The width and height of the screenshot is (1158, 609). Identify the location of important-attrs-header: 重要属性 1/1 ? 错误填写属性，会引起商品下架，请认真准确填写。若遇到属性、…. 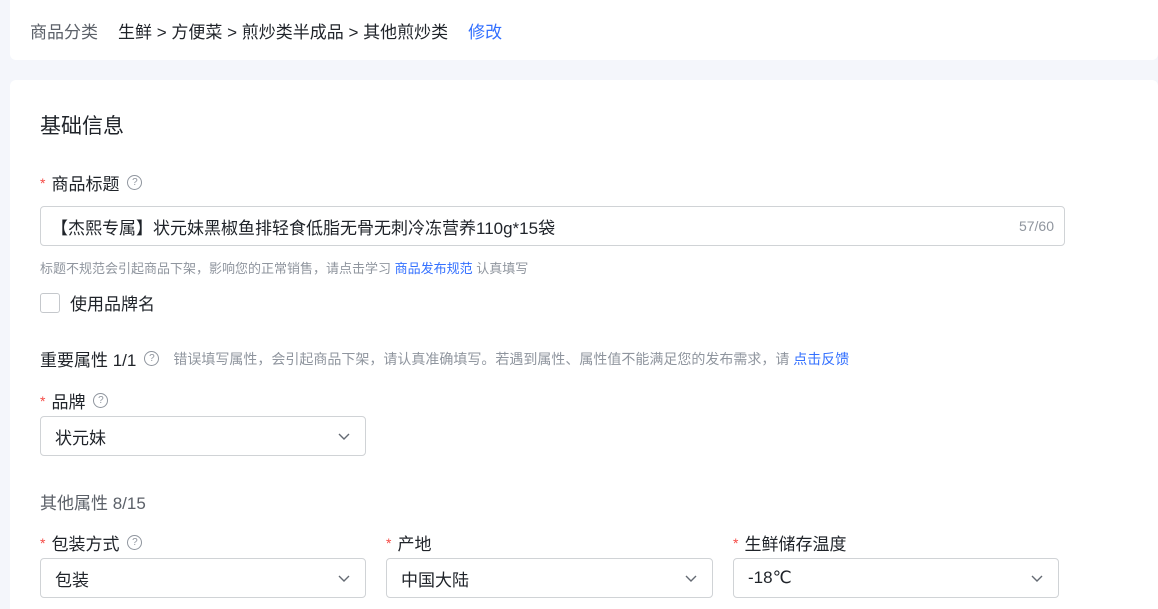
(444, 358).